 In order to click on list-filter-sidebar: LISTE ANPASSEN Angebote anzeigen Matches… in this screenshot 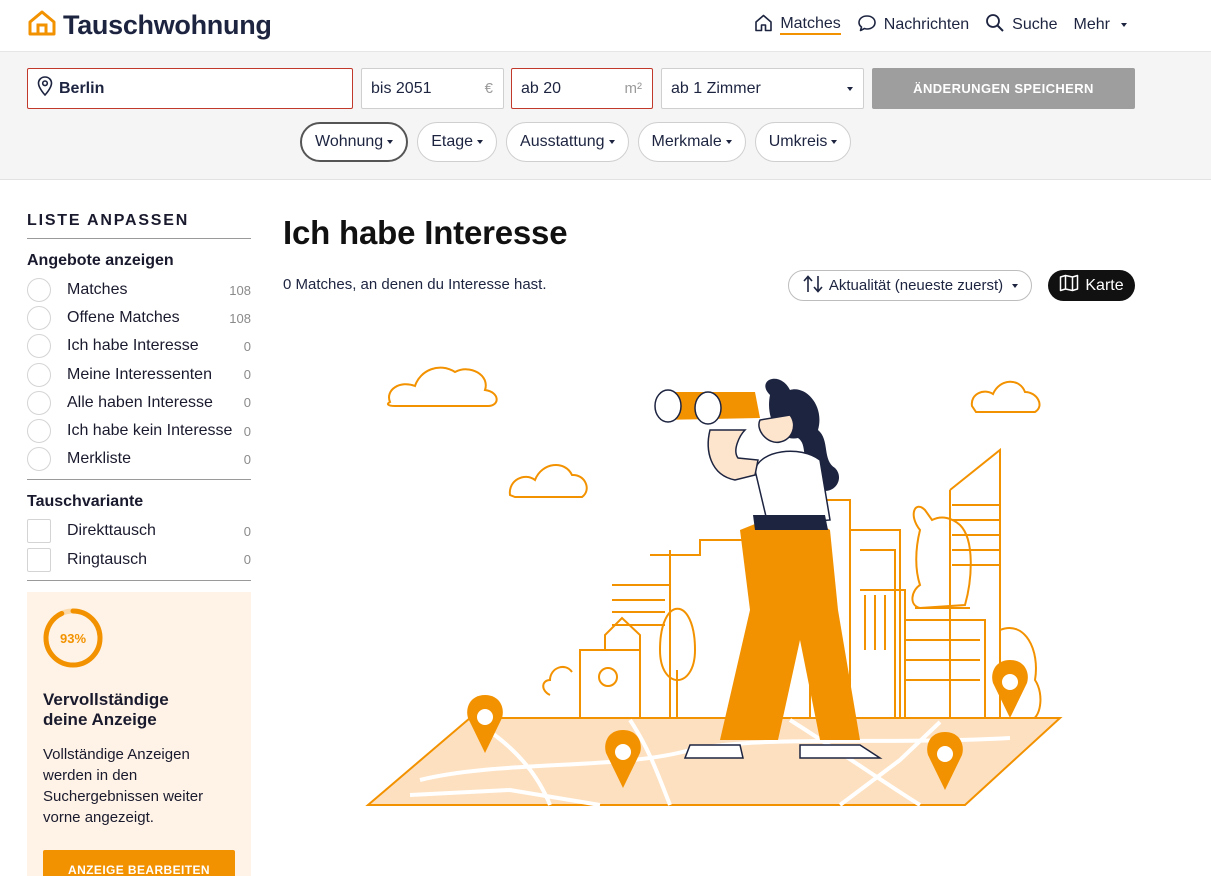, I will do `click(139, 396)`.